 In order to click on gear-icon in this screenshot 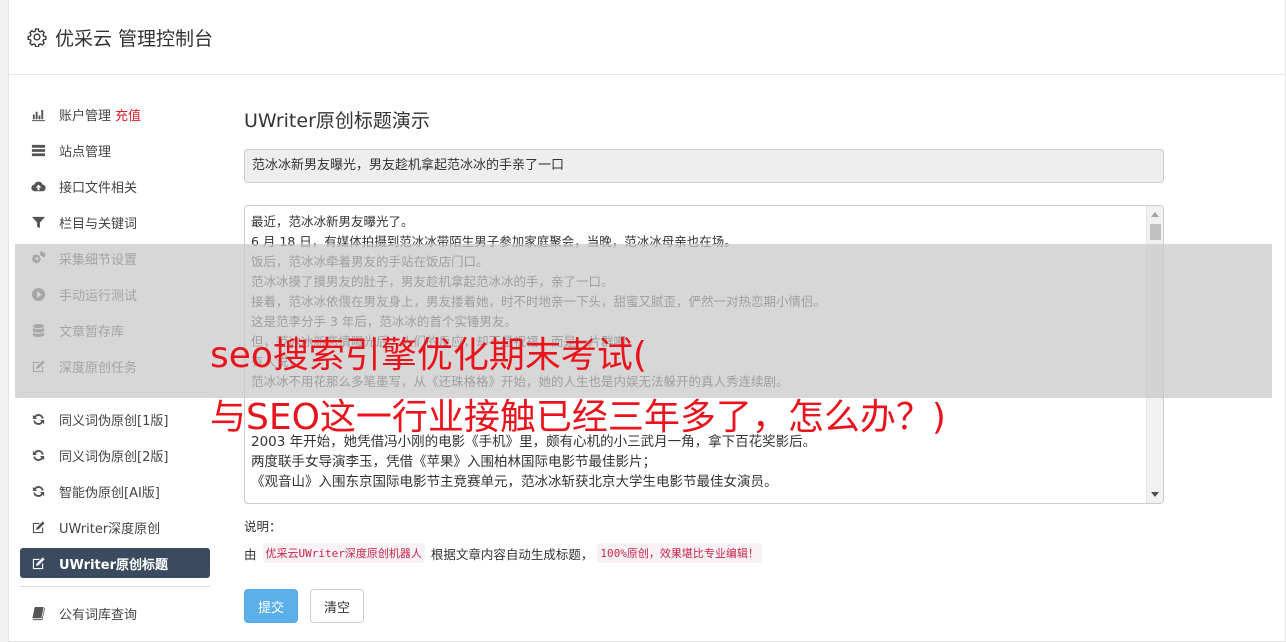, I will do `click(37, 37)`.